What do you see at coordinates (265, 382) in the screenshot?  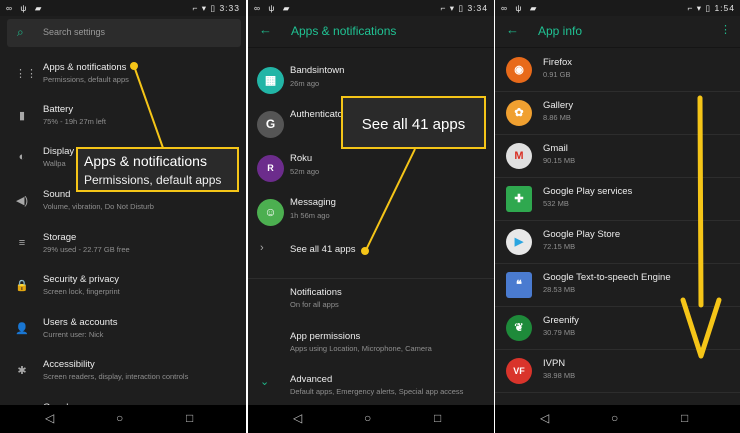 I see `chevron-down-icon: ⌄` at bounding box center [265, 382].